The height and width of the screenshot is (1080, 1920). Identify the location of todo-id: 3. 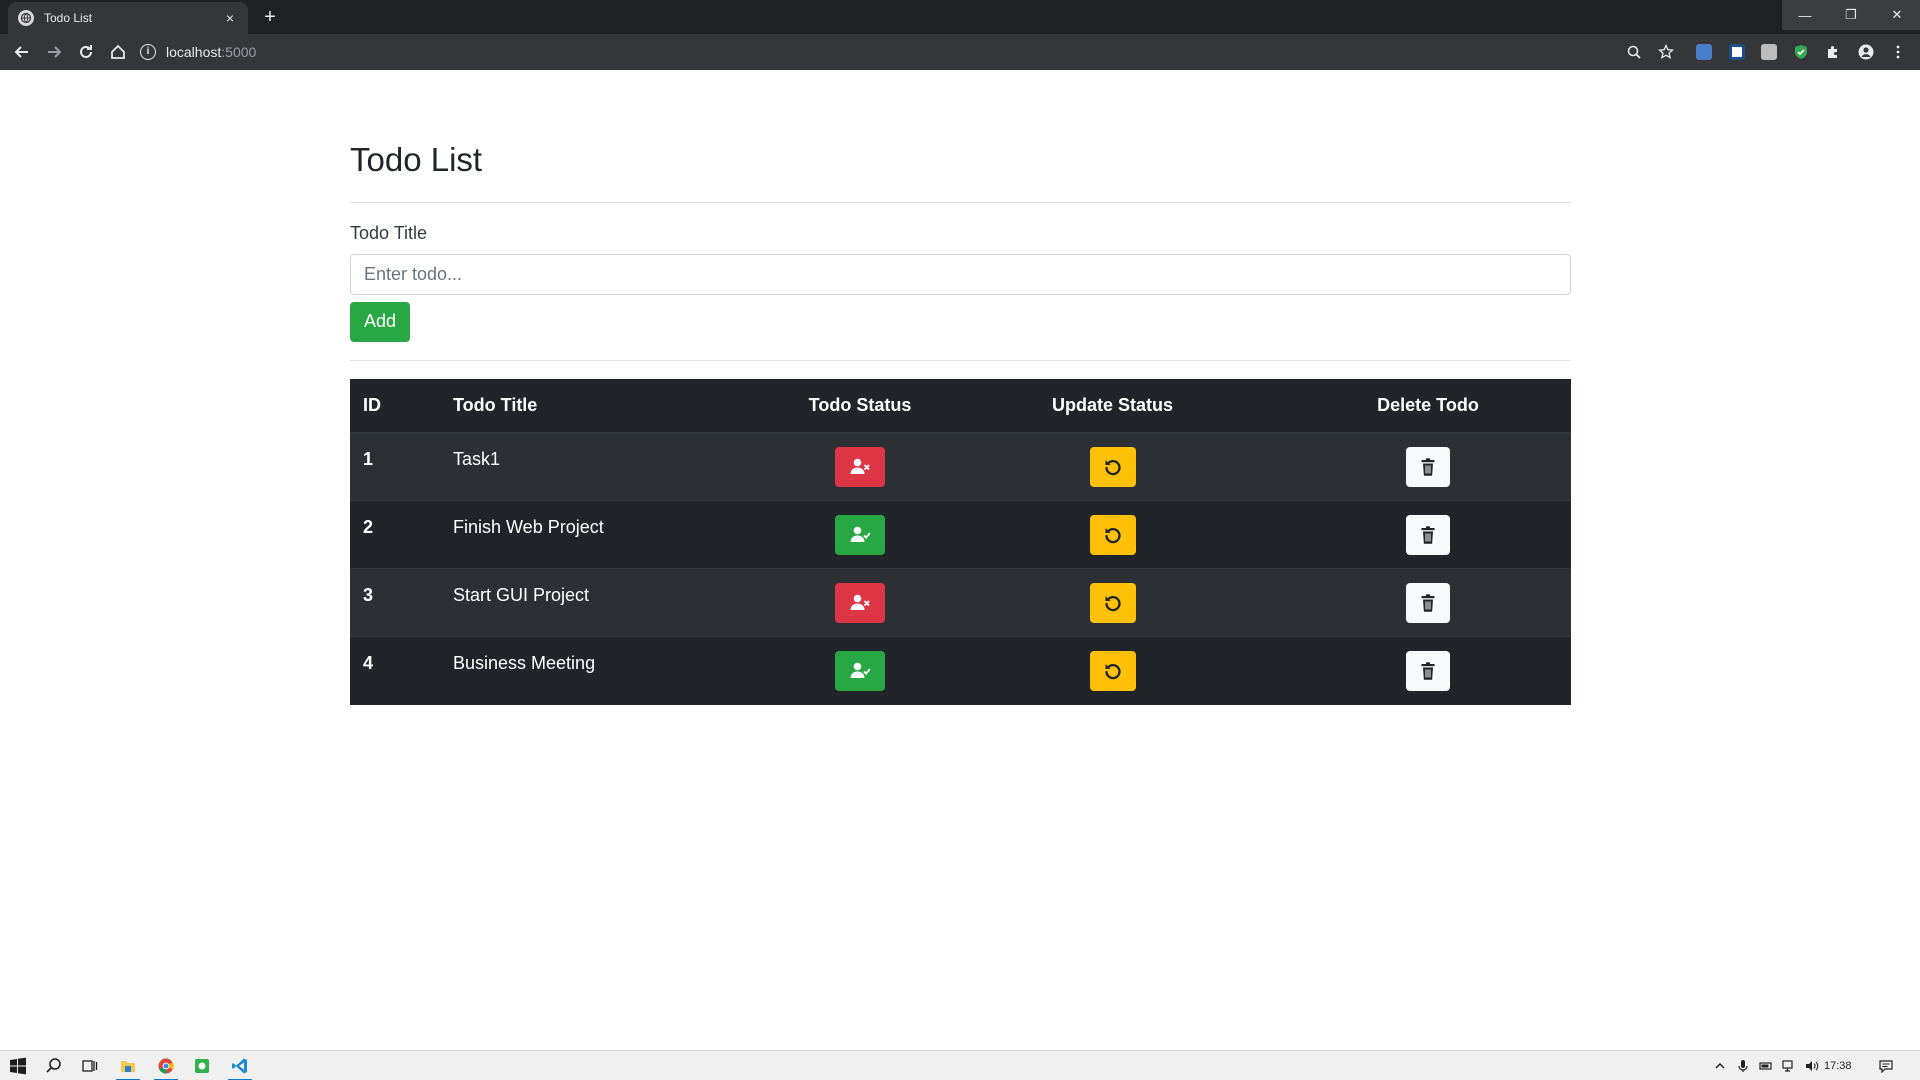
(368, 595).